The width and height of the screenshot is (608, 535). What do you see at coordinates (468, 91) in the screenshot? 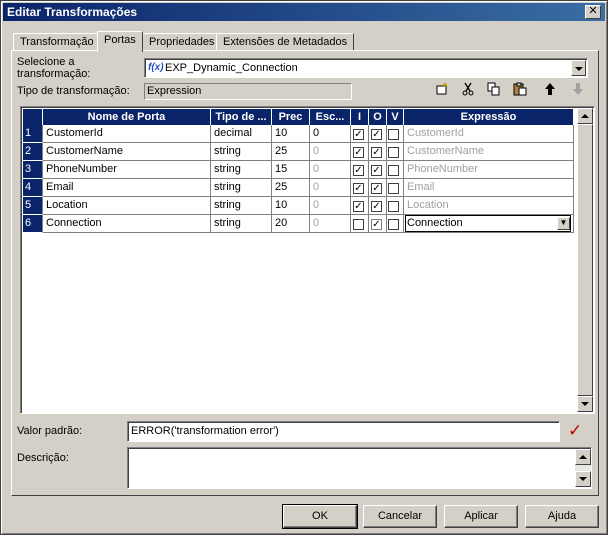
I see `cut-port-button` at bounding box center [468, 91].